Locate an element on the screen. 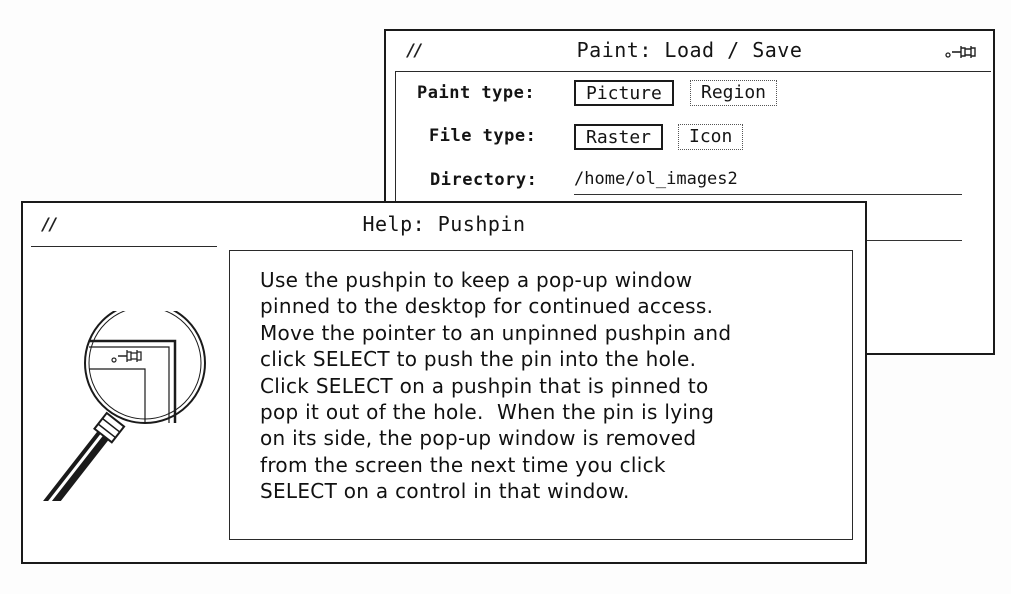 The width and height of the screenshot is (1011, 594). file-field-underline is located at coordinates (914, 240).